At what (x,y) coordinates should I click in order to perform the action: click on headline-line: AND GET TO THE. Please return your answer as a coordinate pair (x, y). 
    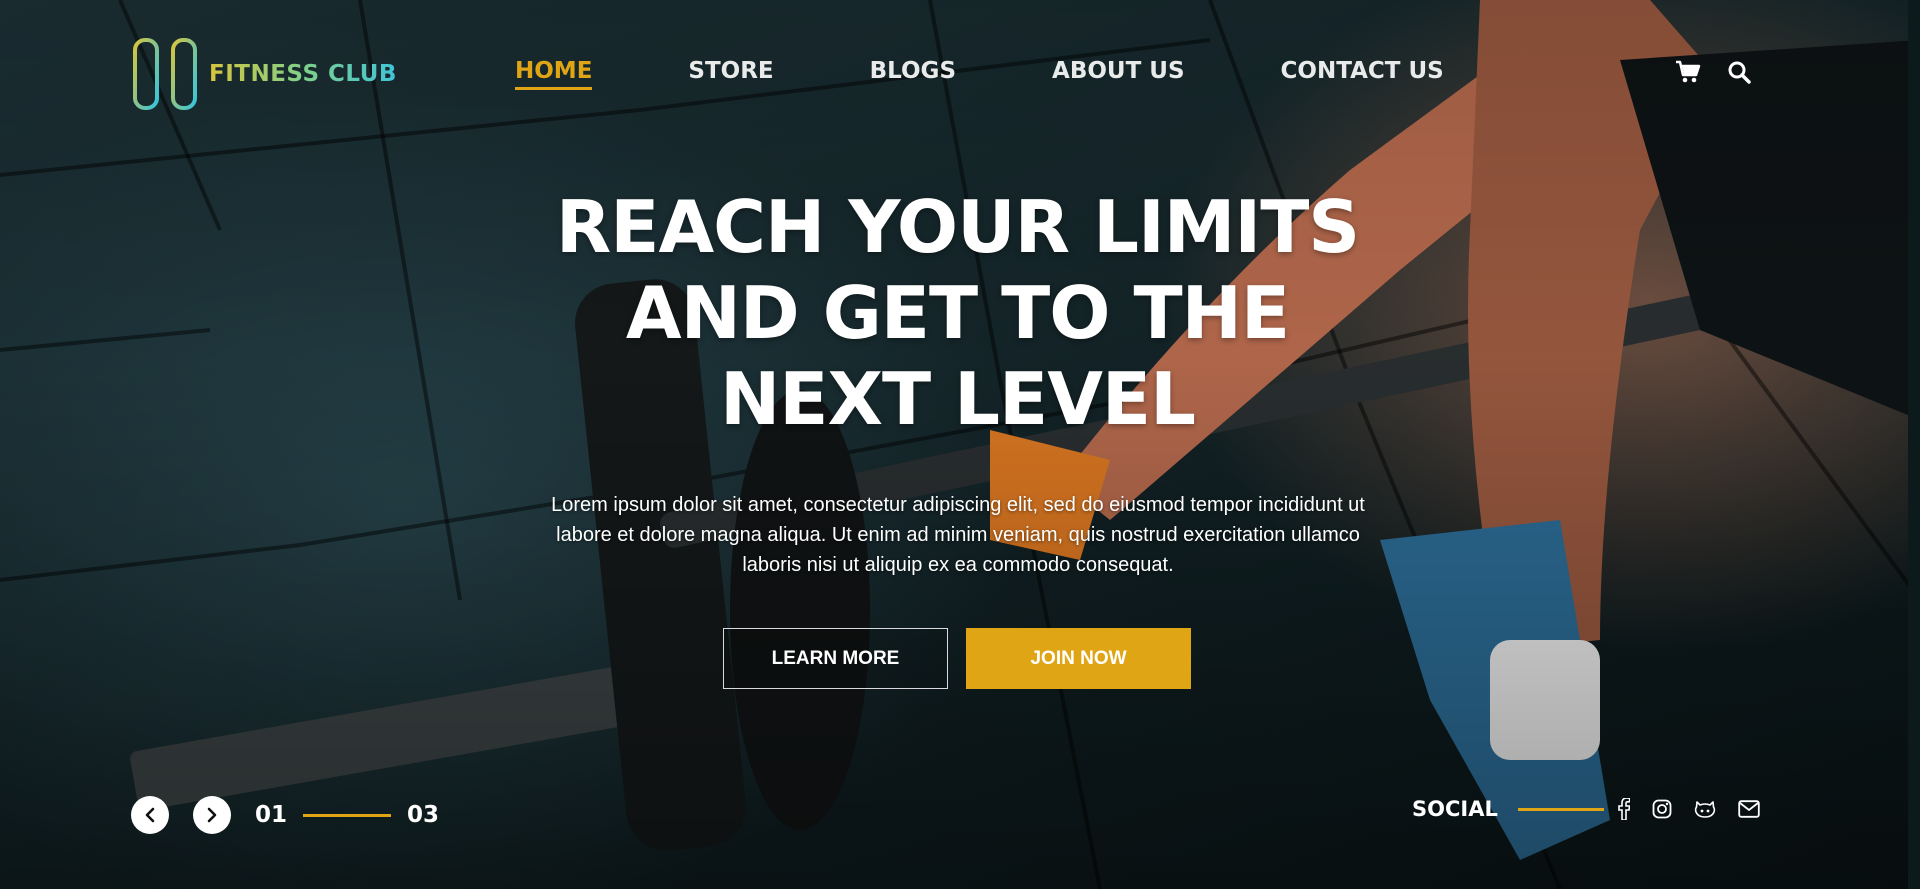
    Looking at the image, I should click on (957, 313).